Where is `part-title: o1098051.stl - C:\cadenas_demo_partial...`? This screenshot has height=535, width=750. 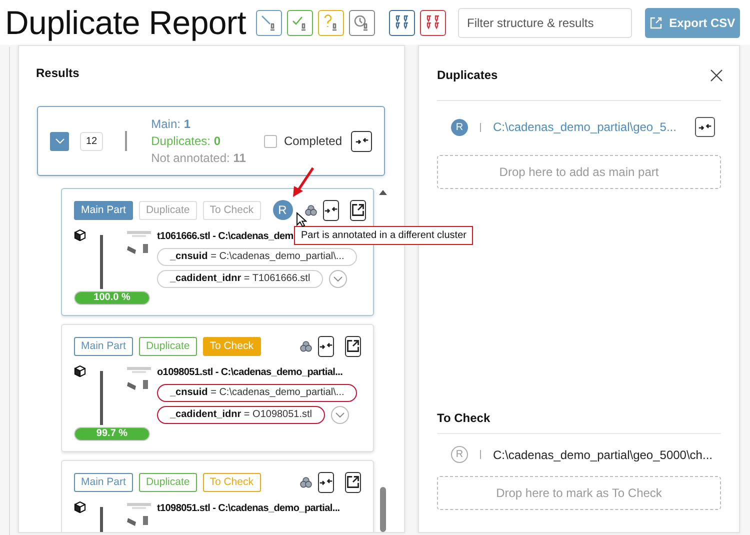
part-title: o1098051.stl - C:\cadenas_demo_partial... is located at coordinates (250, 372).